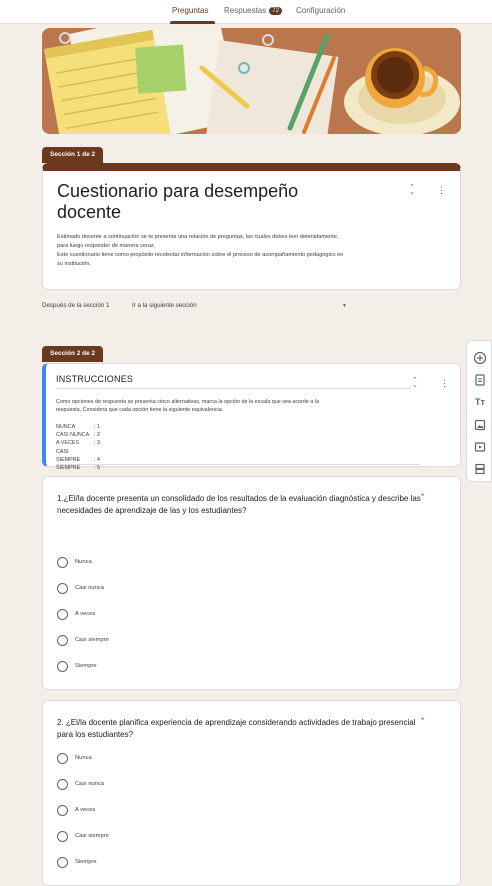  I want to click on scale-label: CASI NUNCA, so click(73, 435).